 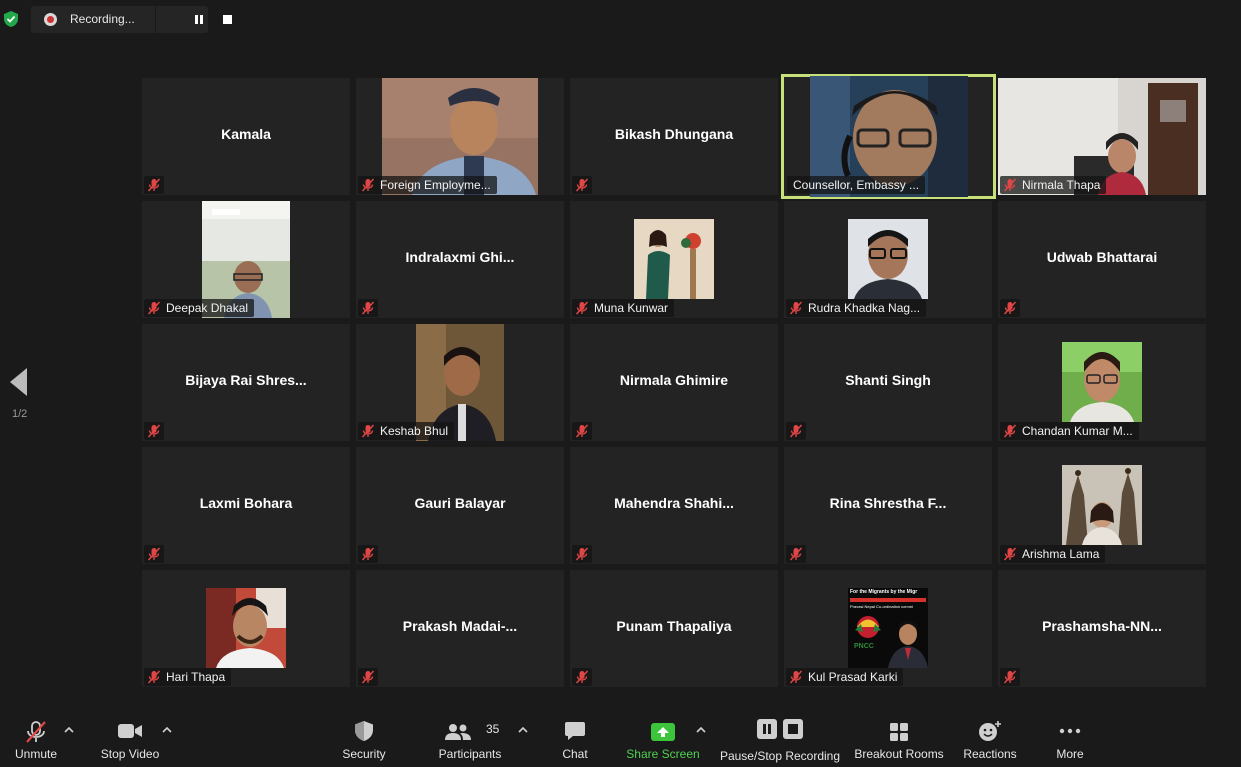 I want to click on participant-name: Bikash Dhungana, so click(x=674, y=134).